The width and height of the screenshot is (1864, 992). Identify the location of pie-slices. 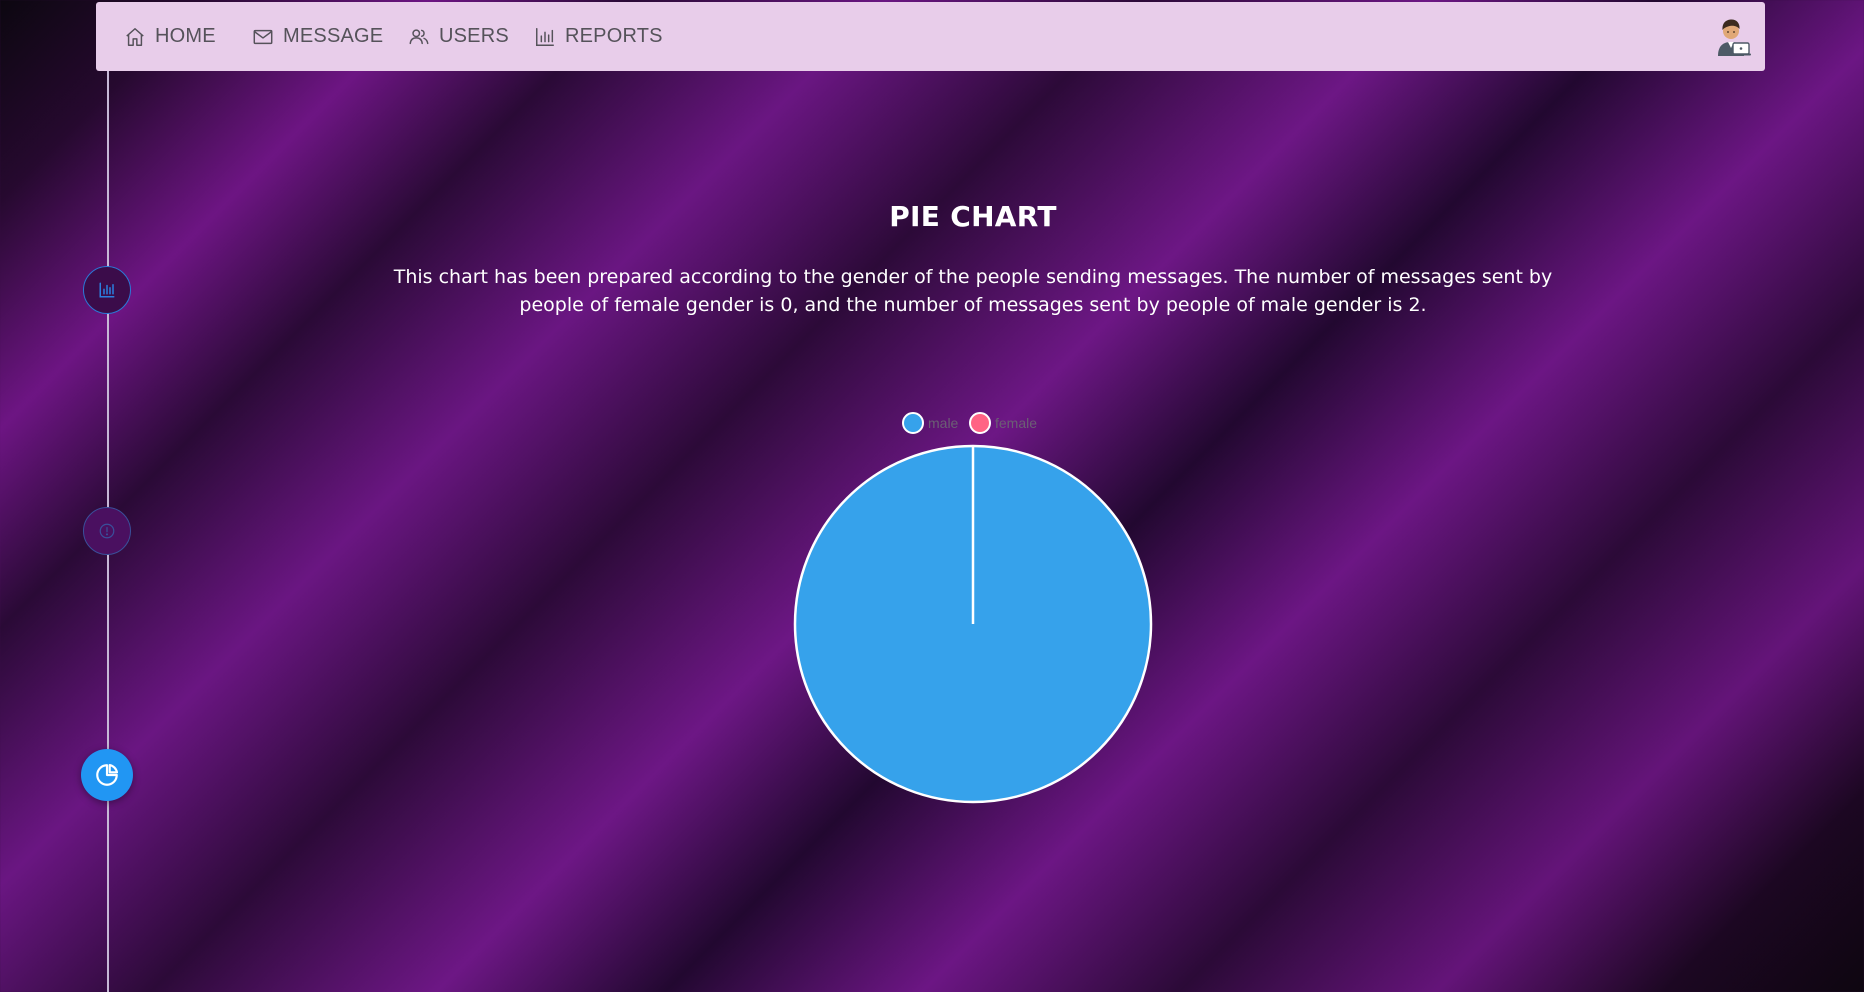
(973, 624).